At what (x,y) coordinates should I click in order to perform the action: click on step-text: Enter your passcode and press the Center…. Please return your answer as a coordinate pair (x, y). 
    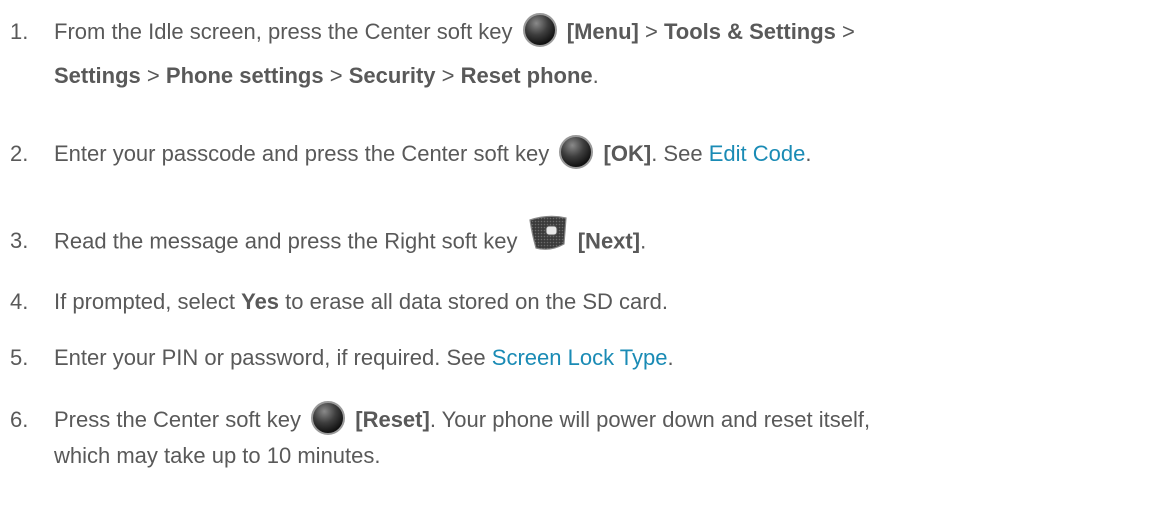
    Looking at the image, I should click on (302, 153).